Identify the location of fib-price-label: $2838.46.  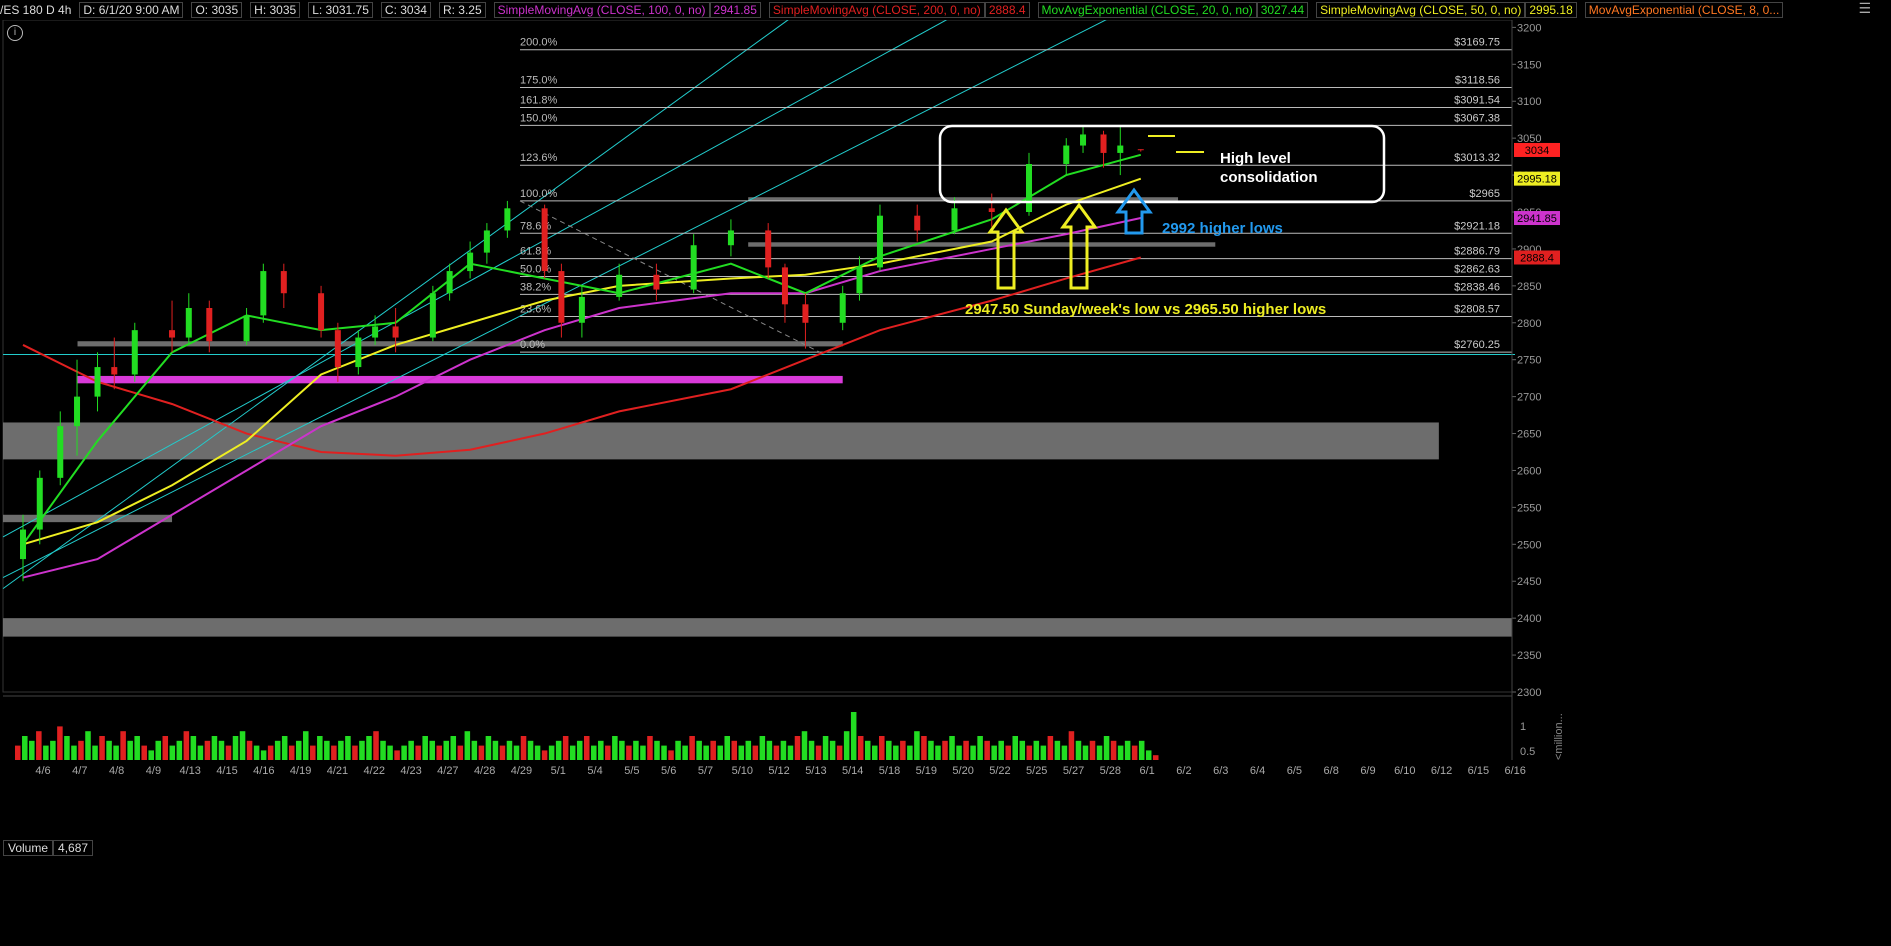
(1477, 287).